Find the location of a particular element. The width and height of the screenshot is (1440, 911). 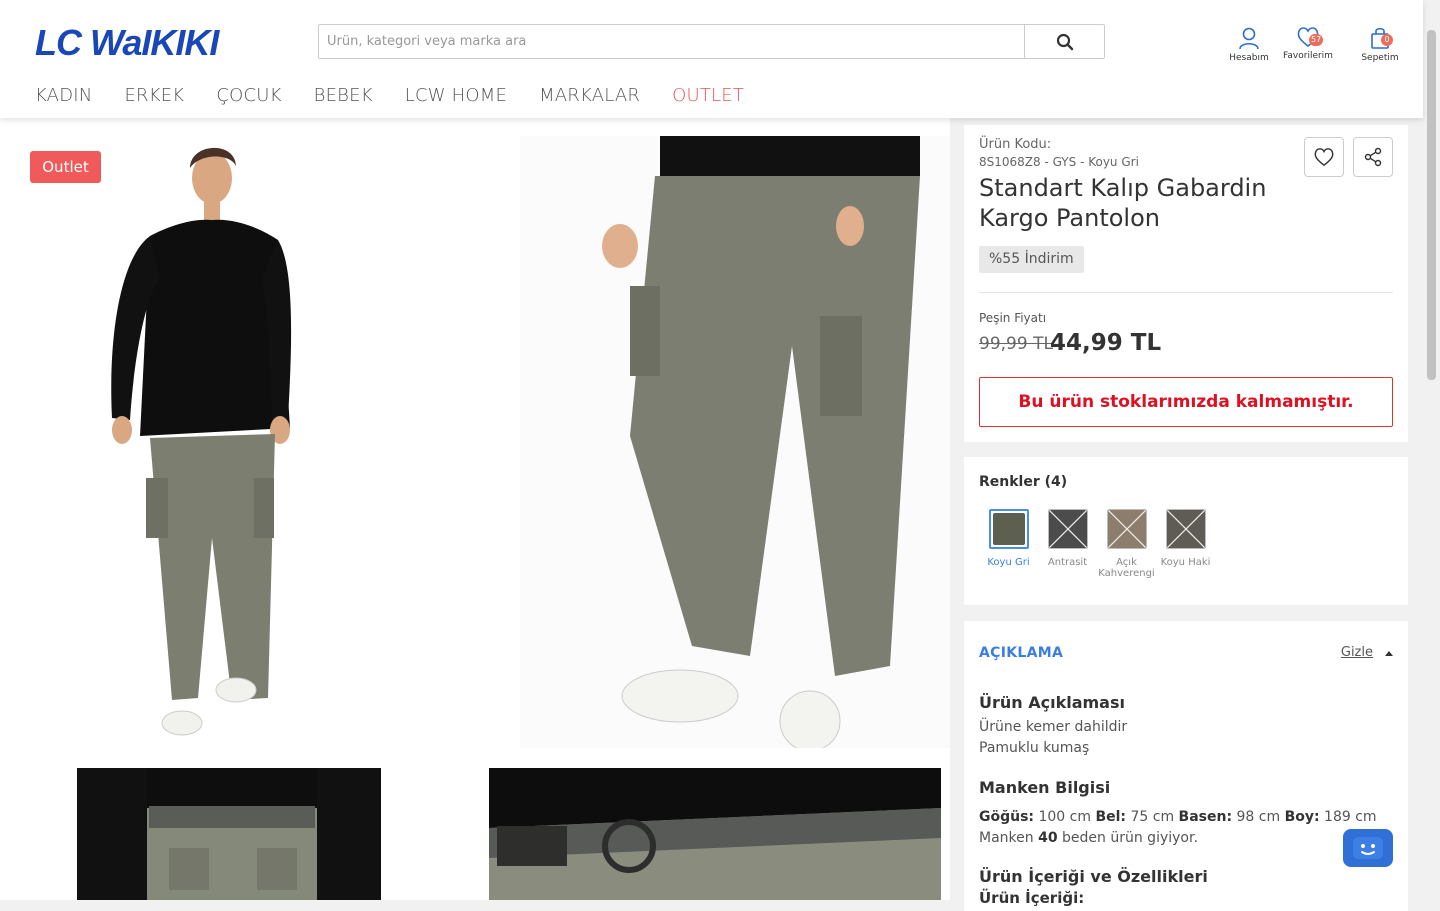

heart-icon is located at coordinates (1324, 157).